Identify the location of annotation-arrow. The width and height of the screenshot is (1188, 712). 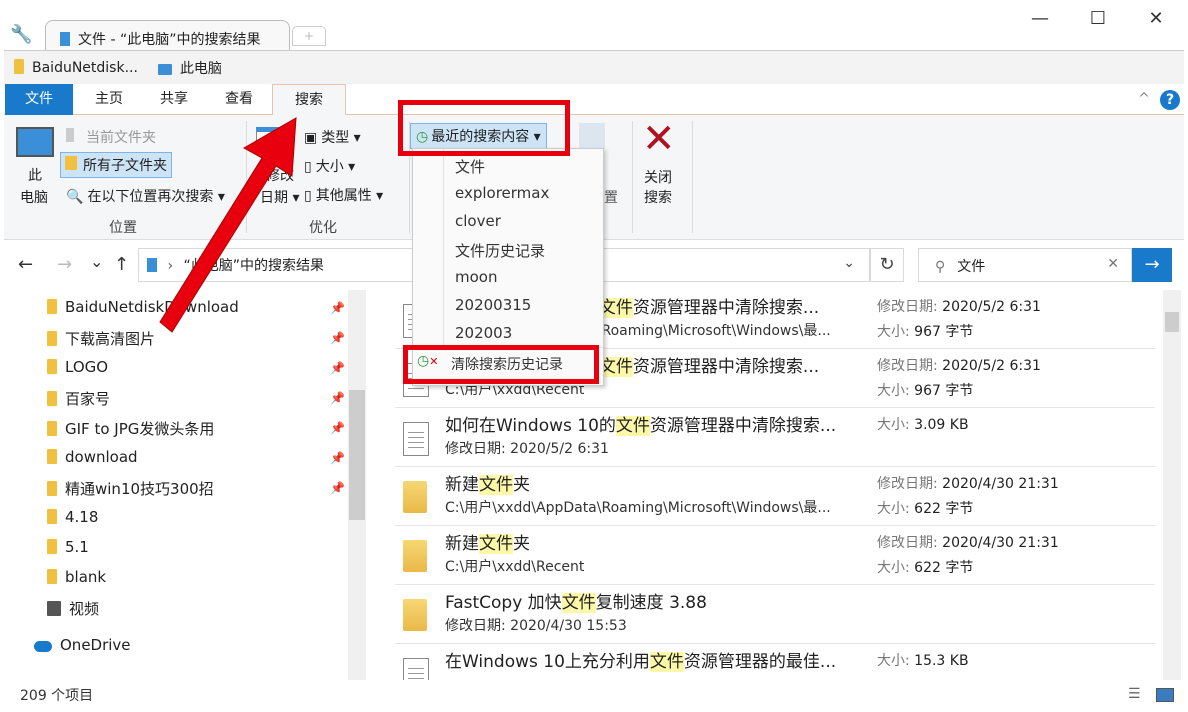
(228, 225).